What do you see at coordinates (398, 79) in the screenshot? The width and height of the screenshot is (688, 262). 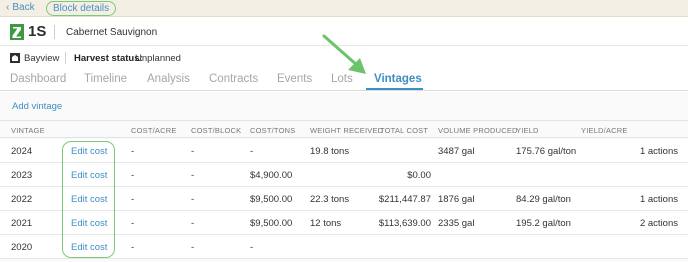 I see `tab-vintages: Vintages` at bounding box center [398, 79].